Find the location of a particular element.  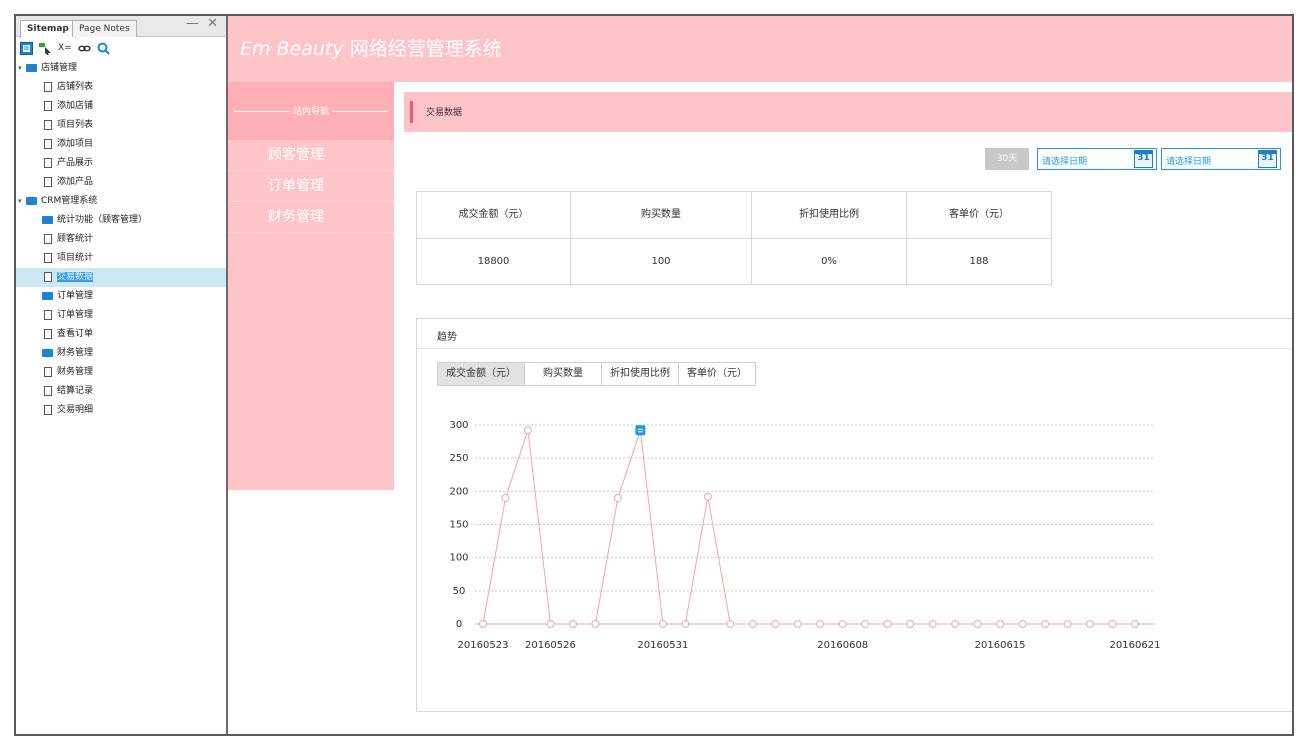

sitemap-item-label: 交易明细 is located at coordinates (75, 410).